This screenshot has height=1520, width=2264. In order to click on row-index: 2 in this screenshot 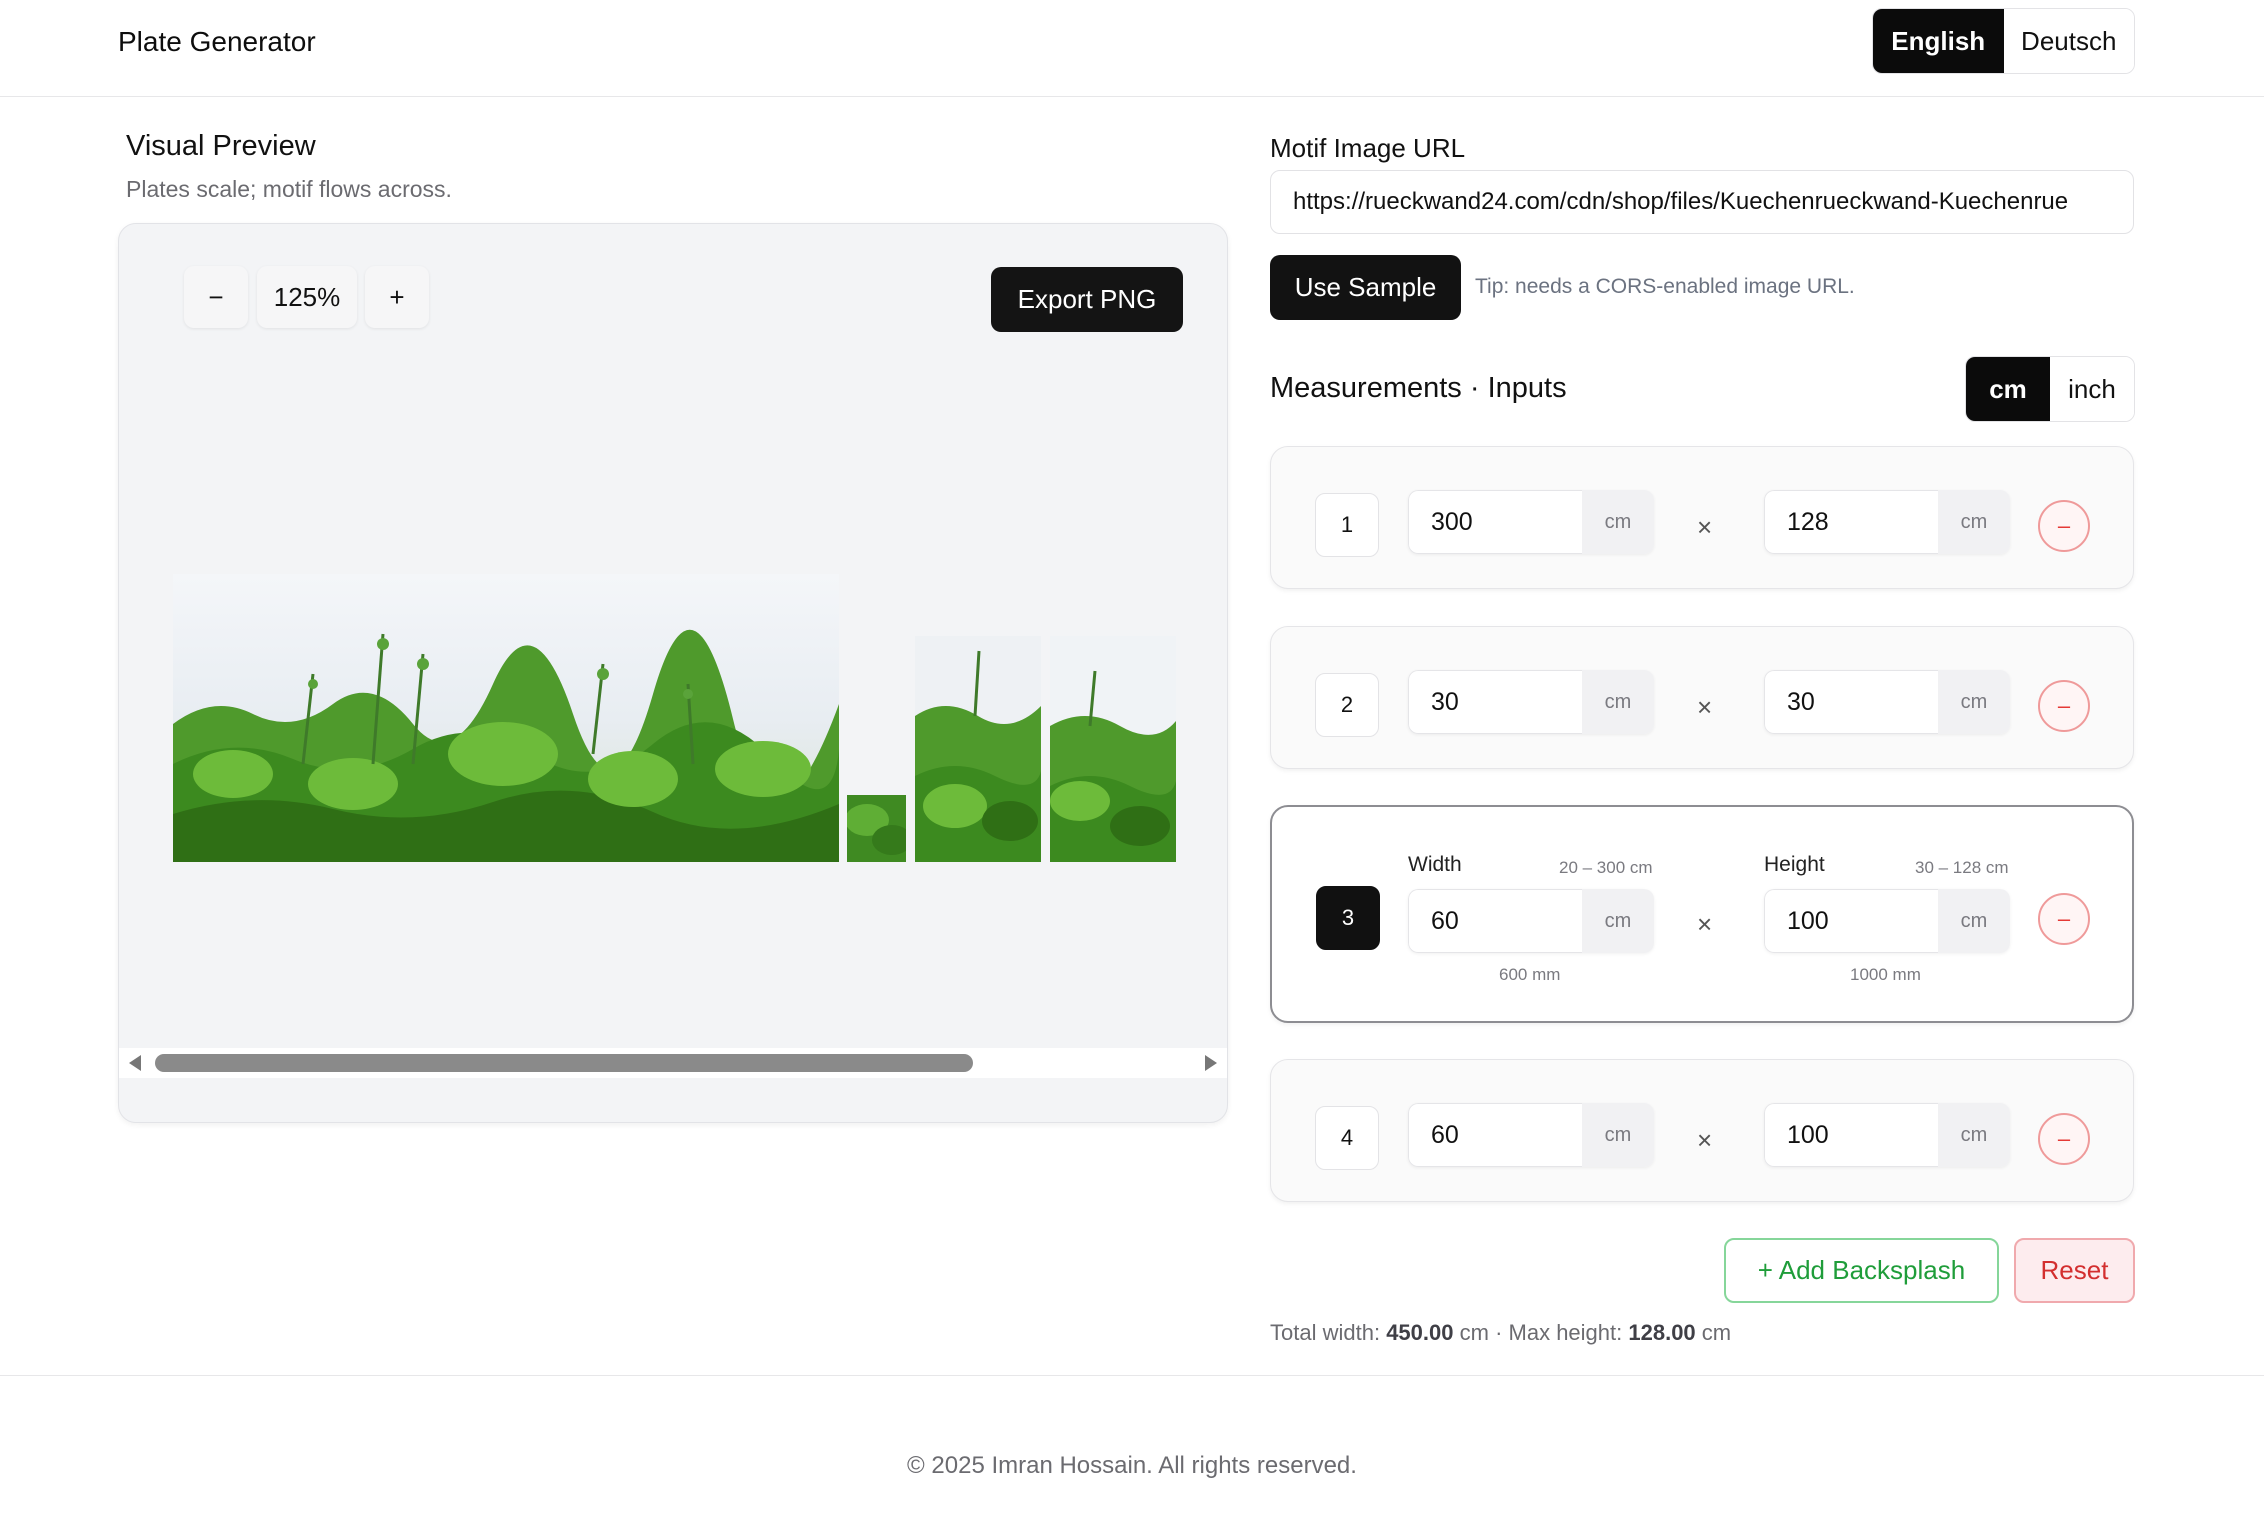, I will do `click(1347, 705)`.